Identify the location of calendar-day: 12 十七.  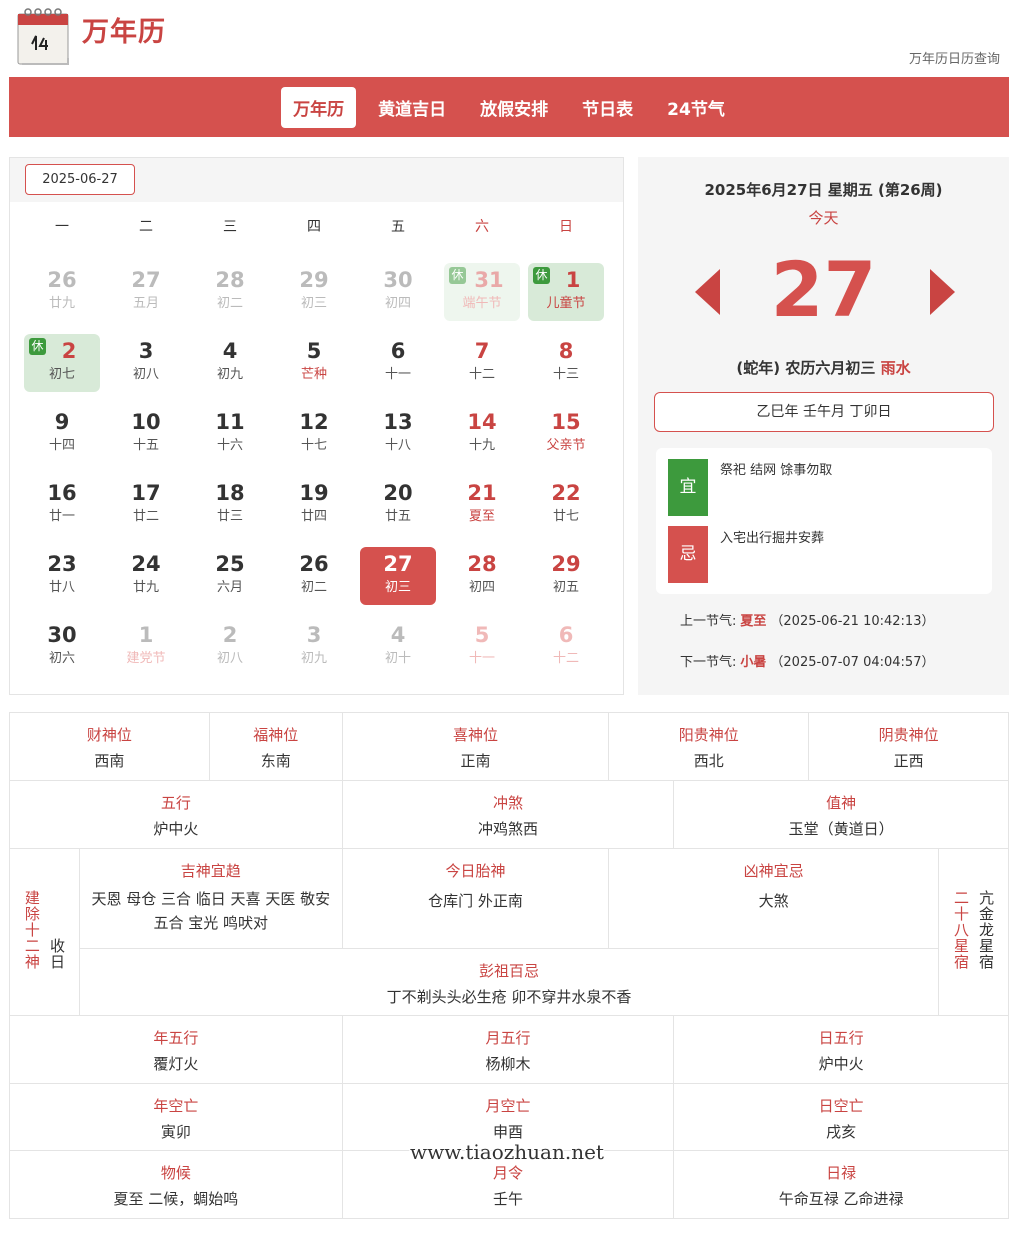
(314, 434).